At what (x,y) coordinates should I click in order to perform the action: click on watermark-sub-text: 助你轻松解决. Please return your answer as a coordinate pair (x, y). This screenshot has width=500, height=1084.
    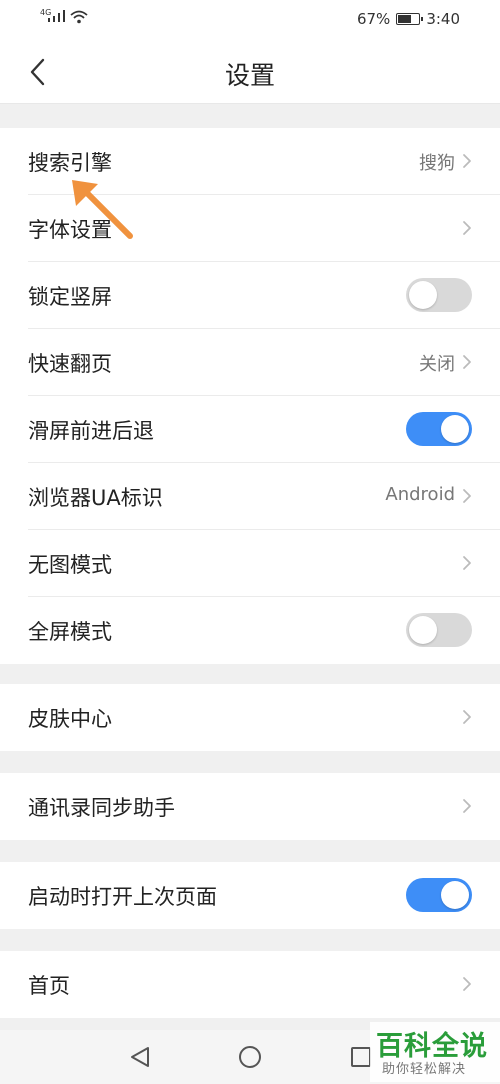
    Looking at the image, I should click on (424, 1069).